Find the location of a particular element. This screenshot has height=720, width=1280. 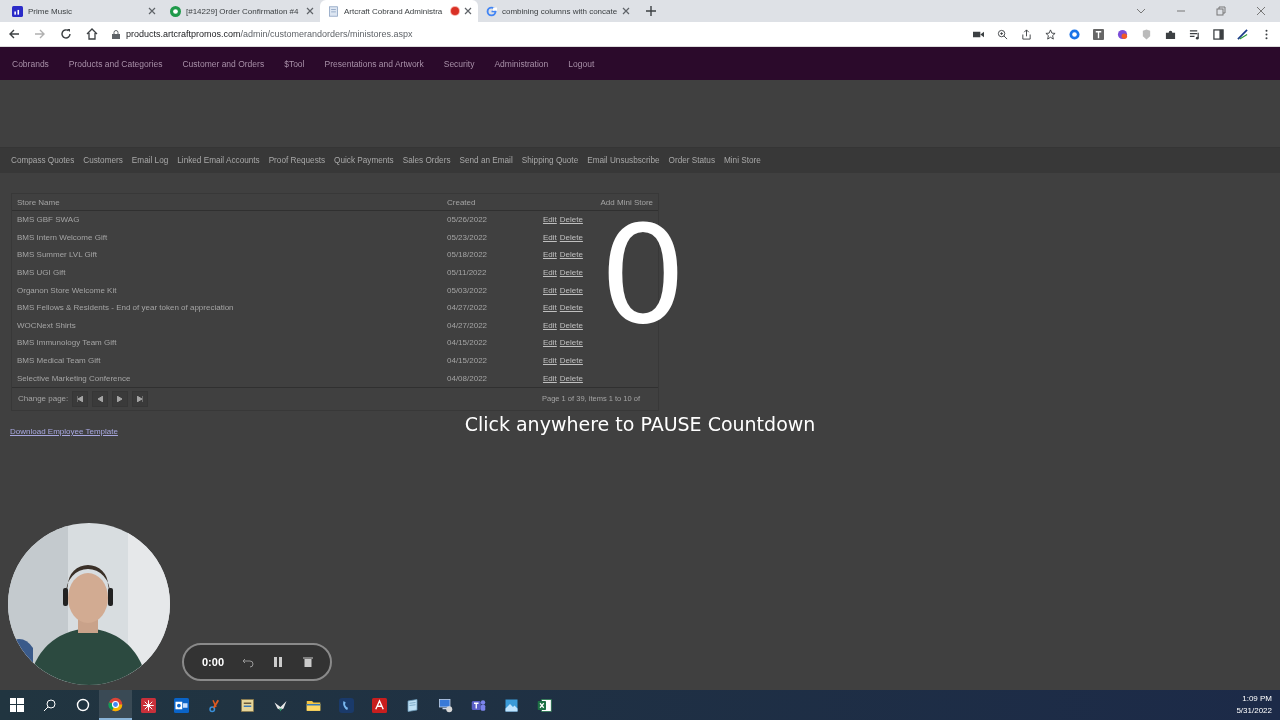

new-tab-icon is located at coordinates (651, 11).